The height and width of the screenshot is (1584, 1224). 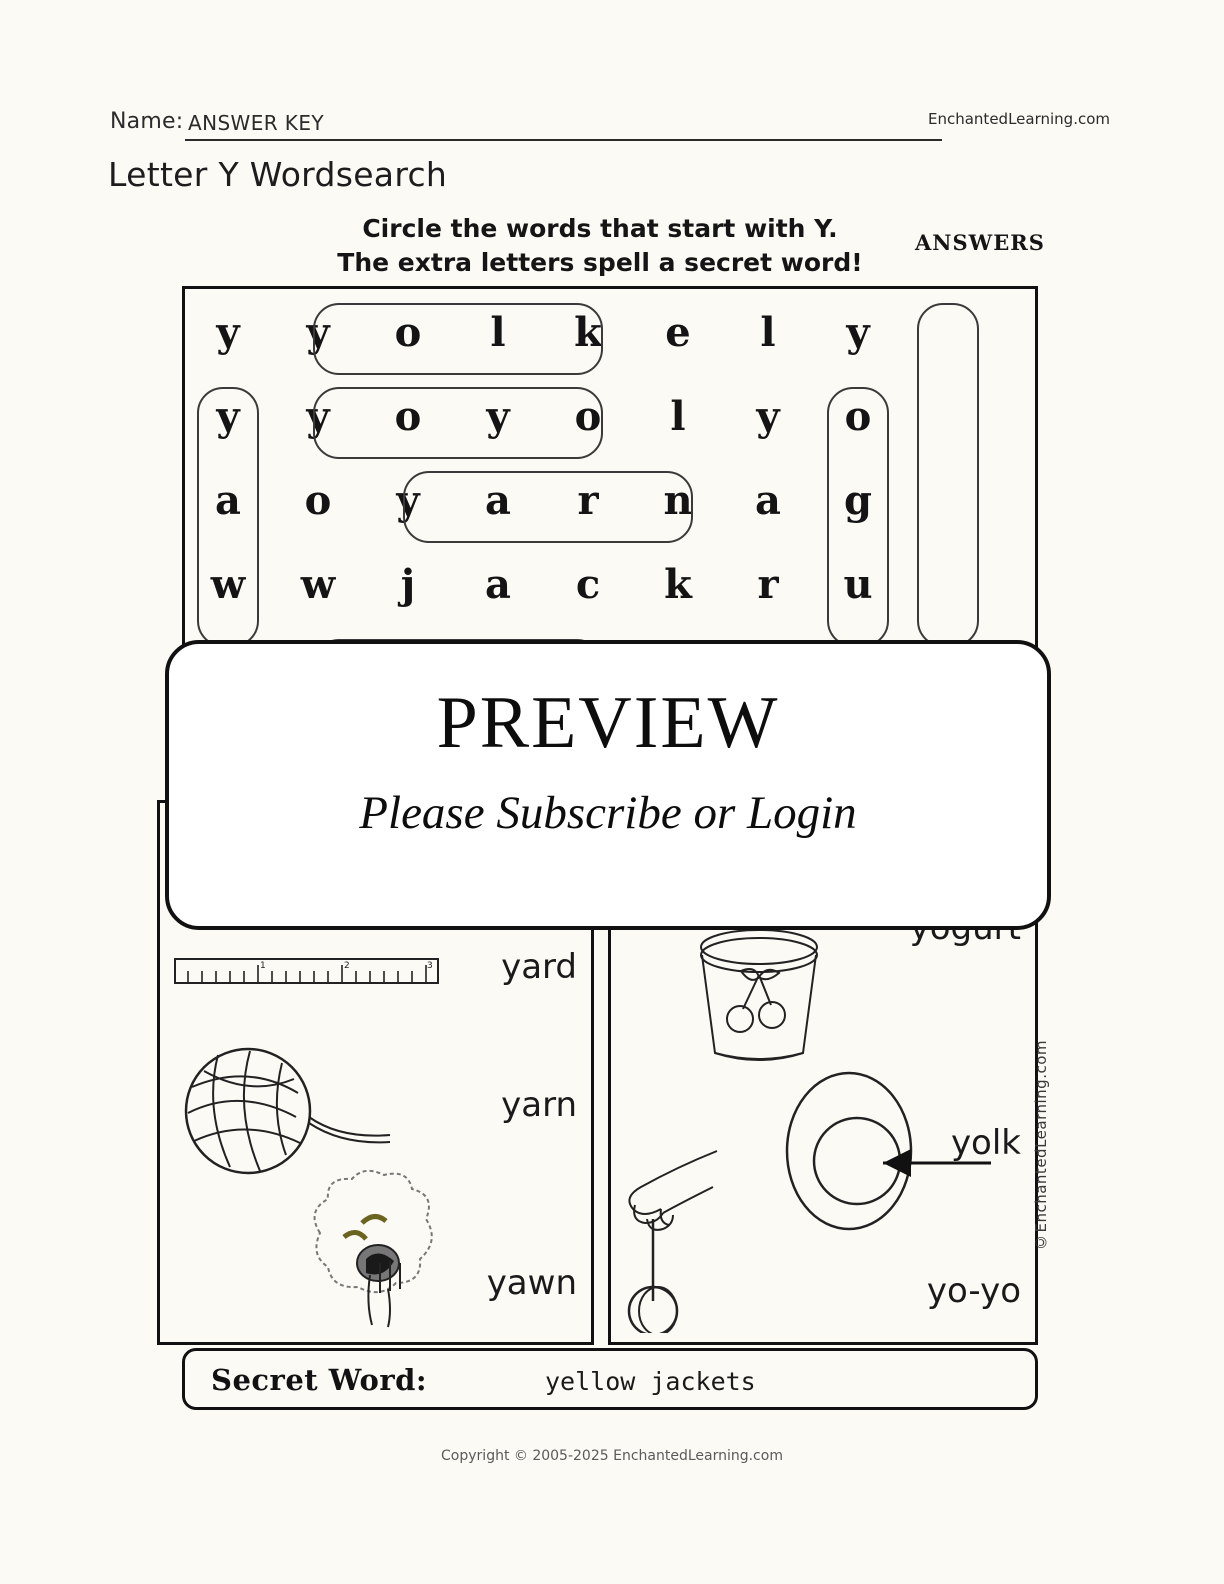 What do you see at coordinates (712, 1238) in the screenshot?
I see `yoyo-icon` at bounding box center [712, 1238].